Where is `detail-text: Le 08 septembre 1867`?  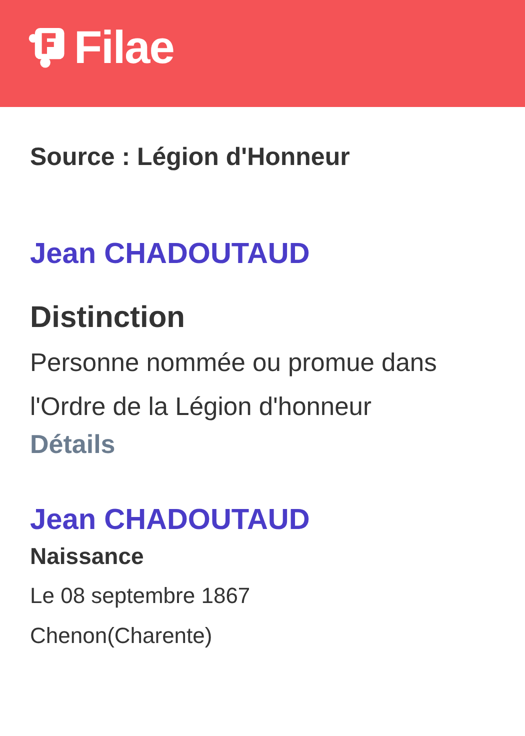
detail-text: Le 08 septembre 1867 is located at coordinates (140, 596).